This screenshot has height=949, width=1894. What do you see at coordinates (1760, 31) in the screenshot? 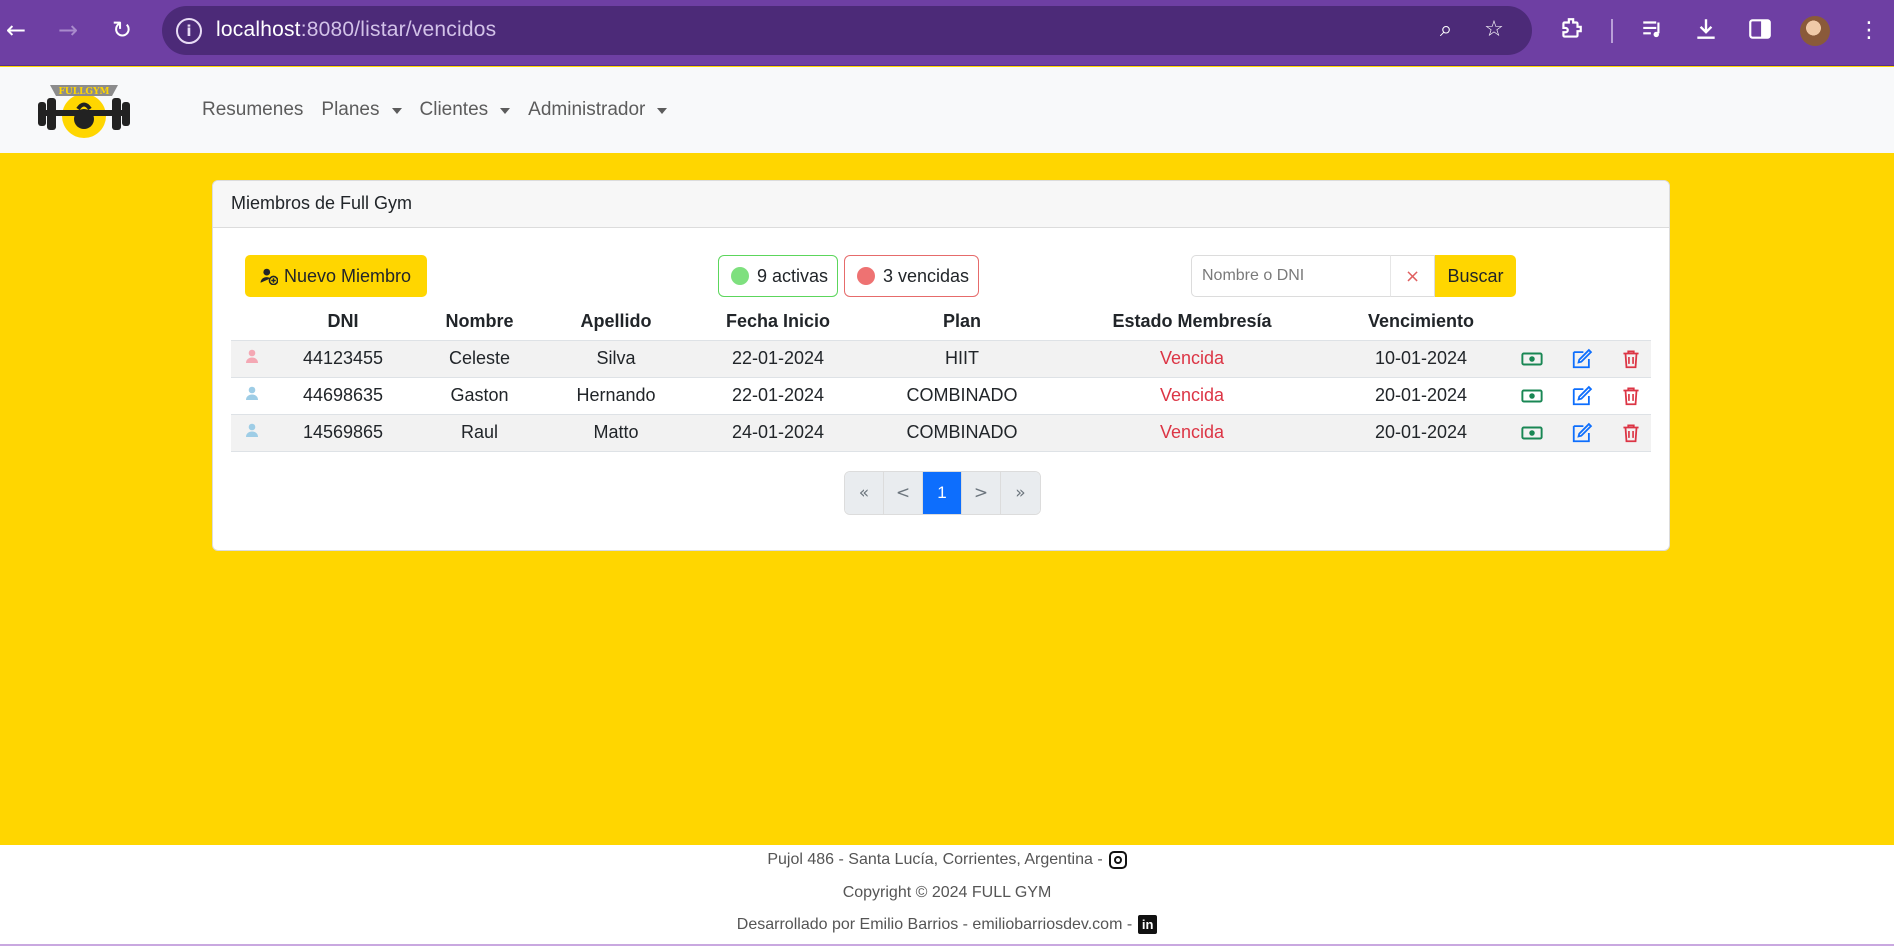
I see `side-panel-icon` at bounding box center [1760, 31].